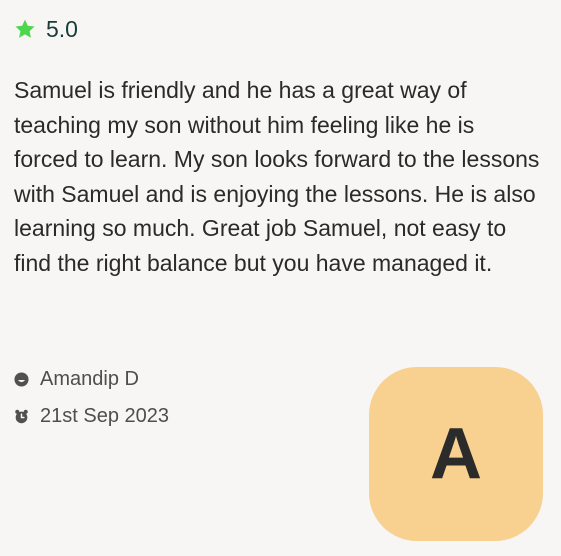 The height and width of the screenshot is (556, 561). What do you see at coordinates (62, 29) in the screenshot?
I see `rating-value: 5.0` at bounding box center [62, 29].